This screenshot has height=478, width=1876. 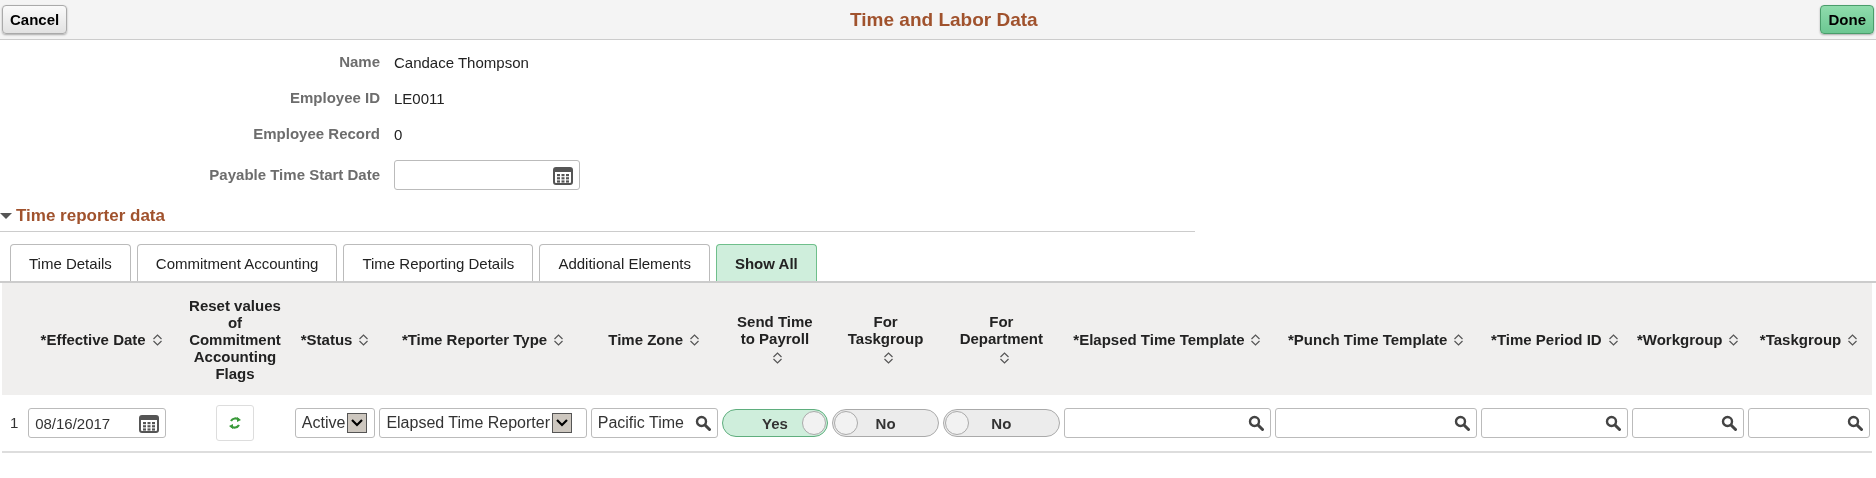 What do you see at coordinates (97, 423) in the screenshot?
I see `date-field: 08/16/2017` at bounding box center [97, 423].